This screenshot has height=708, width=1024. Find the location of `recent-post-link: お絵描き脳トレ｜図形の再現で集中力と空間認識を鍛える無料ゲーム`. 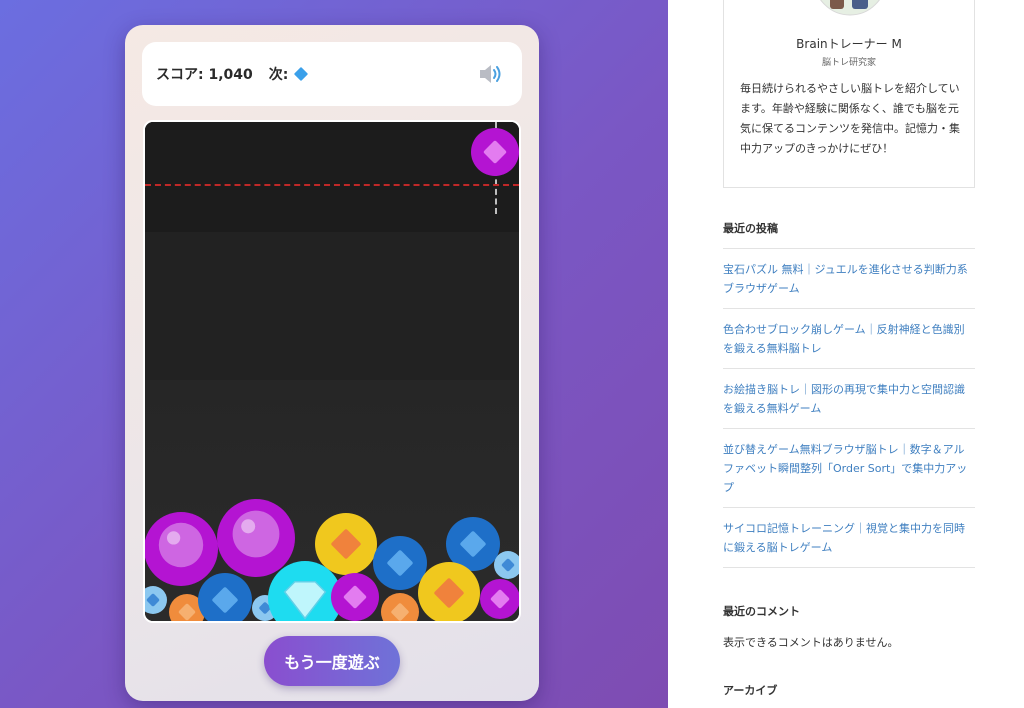

recent-post-link: お絵描き脳トレ｜図形の再現で集中力と空間認識を鍛える無料ゲーム is located at coordinates (849, 399).